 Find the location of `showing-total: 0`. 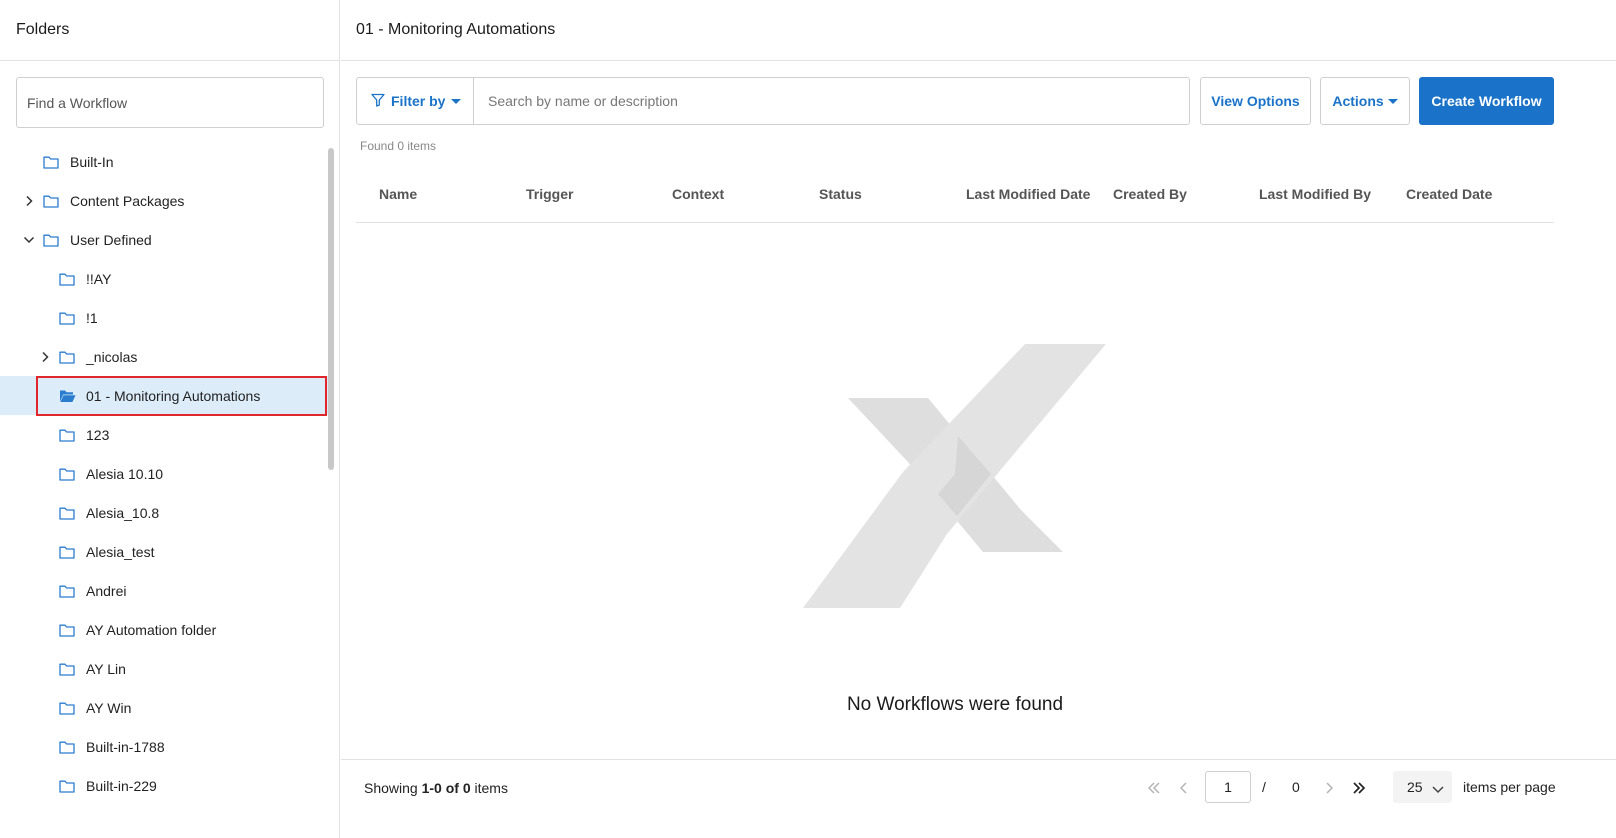

showing-total: 0 is located at coordinates (466, 788).